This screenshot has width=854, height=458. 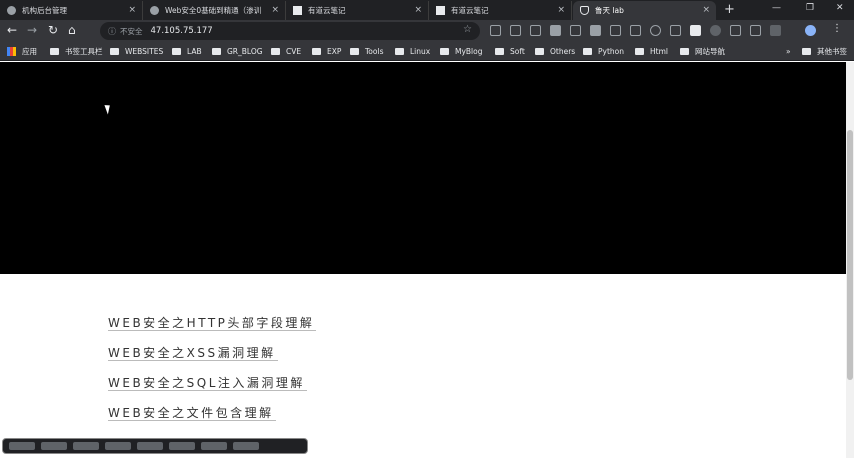 I want to click on bookmark-label: 网站导航, so click(x=710, y=51).